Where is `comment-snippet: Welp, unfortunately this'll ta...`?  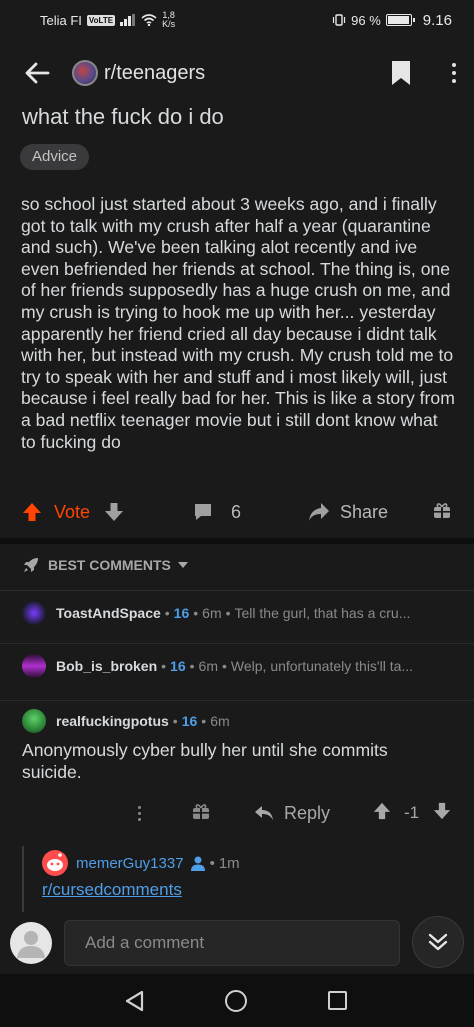
comment-snippet: Welp, unfortunately this'll ta... is located at coordinates (322, 665).